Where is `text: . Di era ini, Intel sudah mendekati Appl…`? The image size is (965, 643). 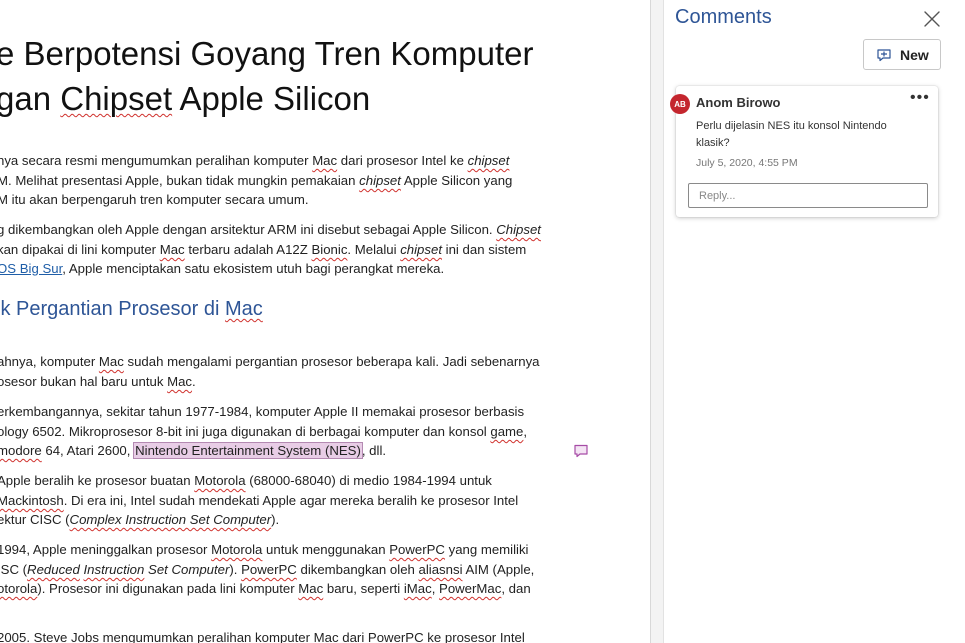
text: . Di era ini, Intel sudah mendekati Appl… is located at coordinates (291, 500).